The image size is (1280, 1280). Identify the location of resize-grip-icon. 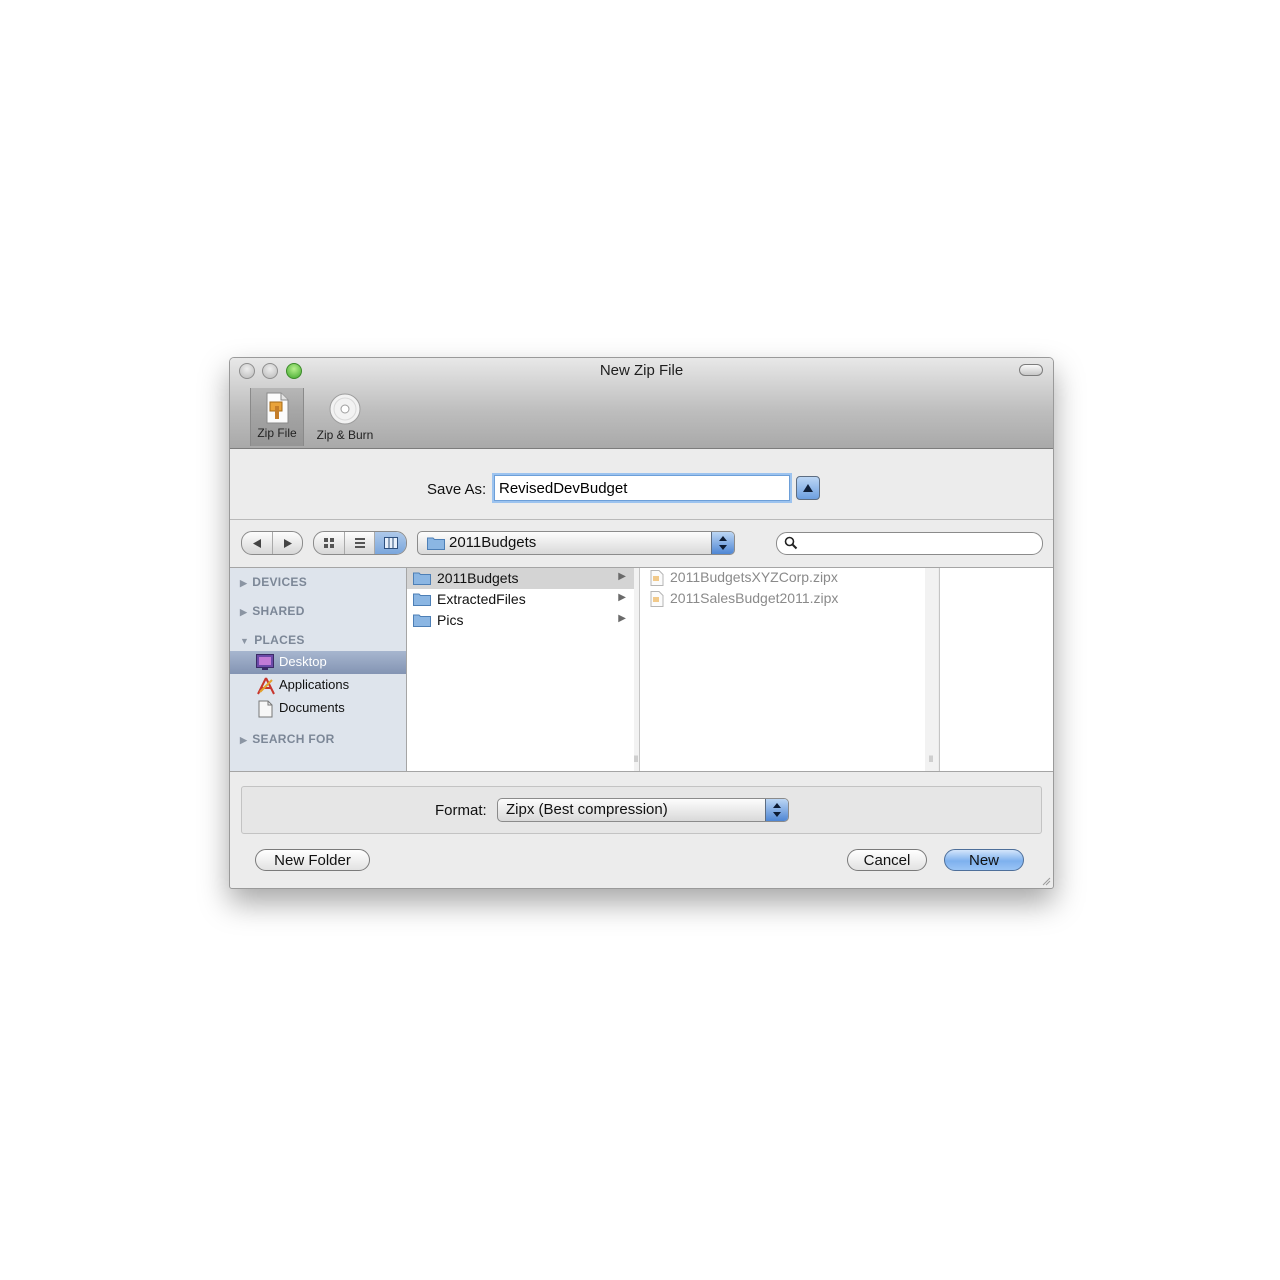
(1046, 881).